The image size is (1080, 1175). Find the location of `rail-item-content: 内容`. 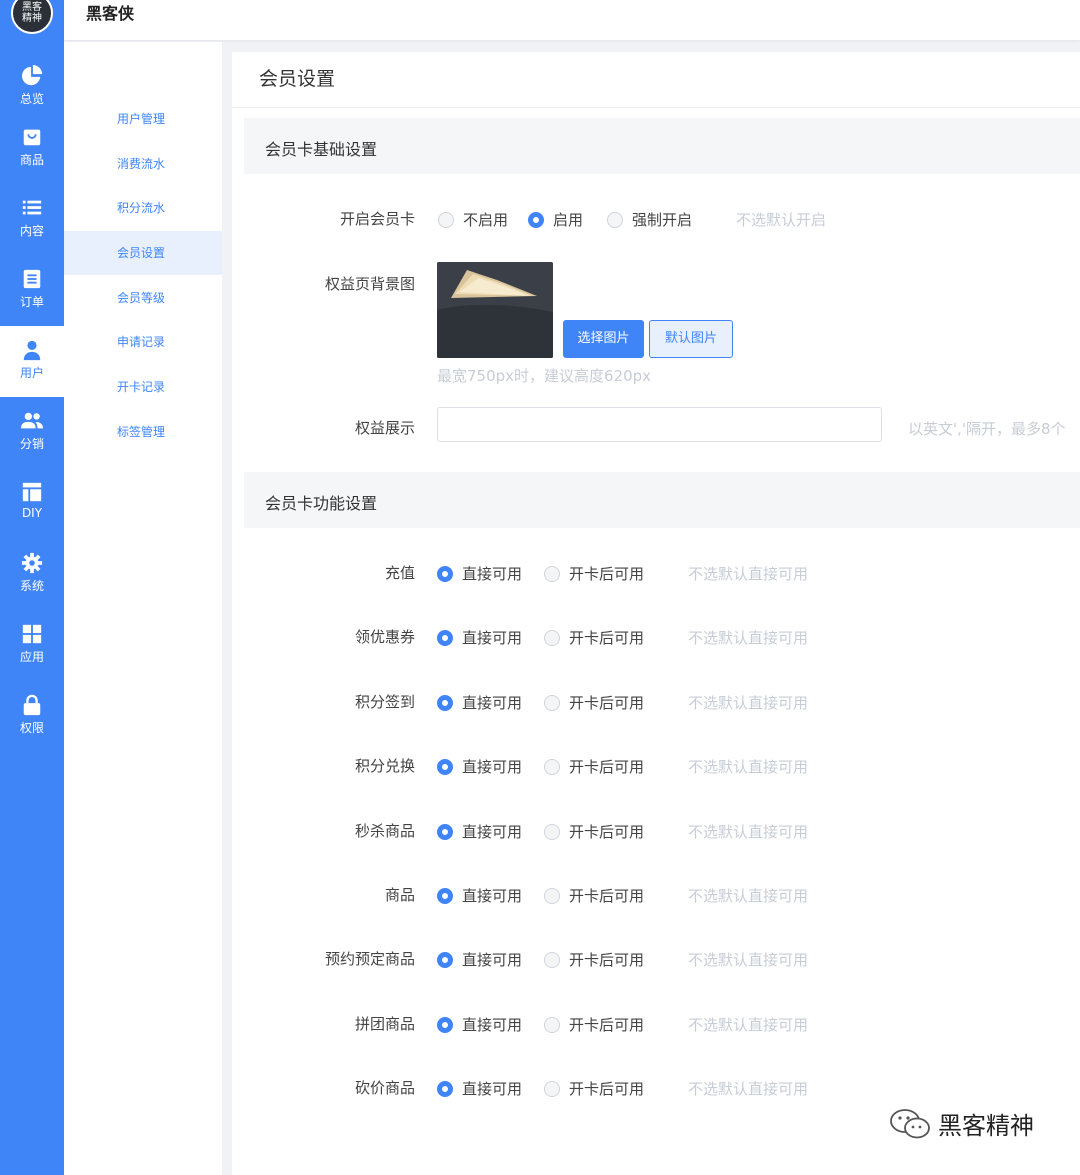

rail-item-content: 内容 is located at coordinates (32, 219).